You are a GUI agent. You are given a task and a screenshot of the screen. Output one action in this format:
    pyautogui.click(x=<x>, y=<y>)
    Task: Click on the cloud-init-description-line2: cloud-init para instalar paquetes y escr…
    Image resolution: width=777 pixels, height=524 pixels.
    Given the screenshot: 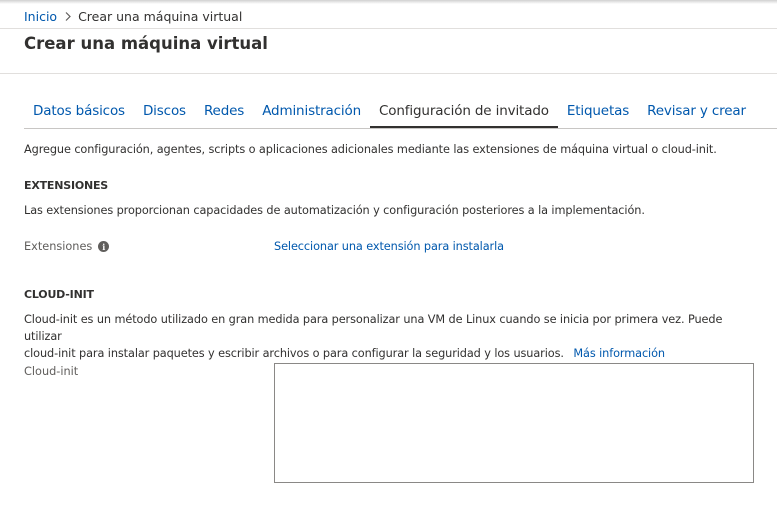 What is the action you would take?
    pyautogui.click(x=294, y=353)
    